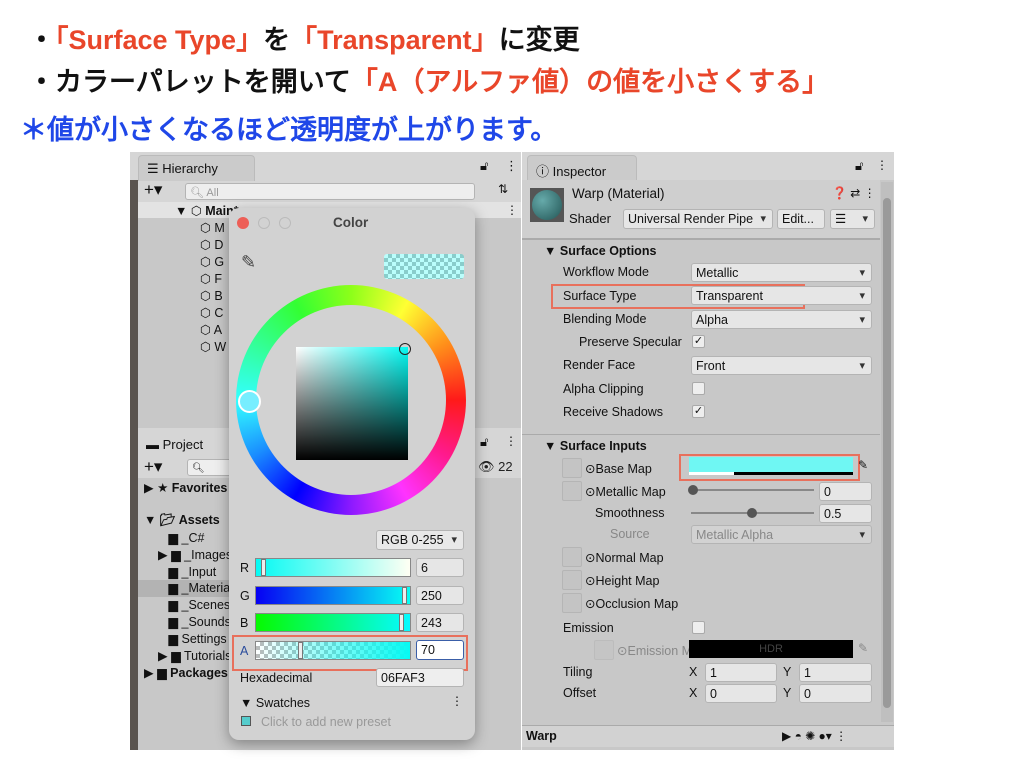  What do you see at coordinates (196, 168) in the screenshot?
I see `tab-hierarchy: ☰ Hierarchy` at bounding box center [196, 168].